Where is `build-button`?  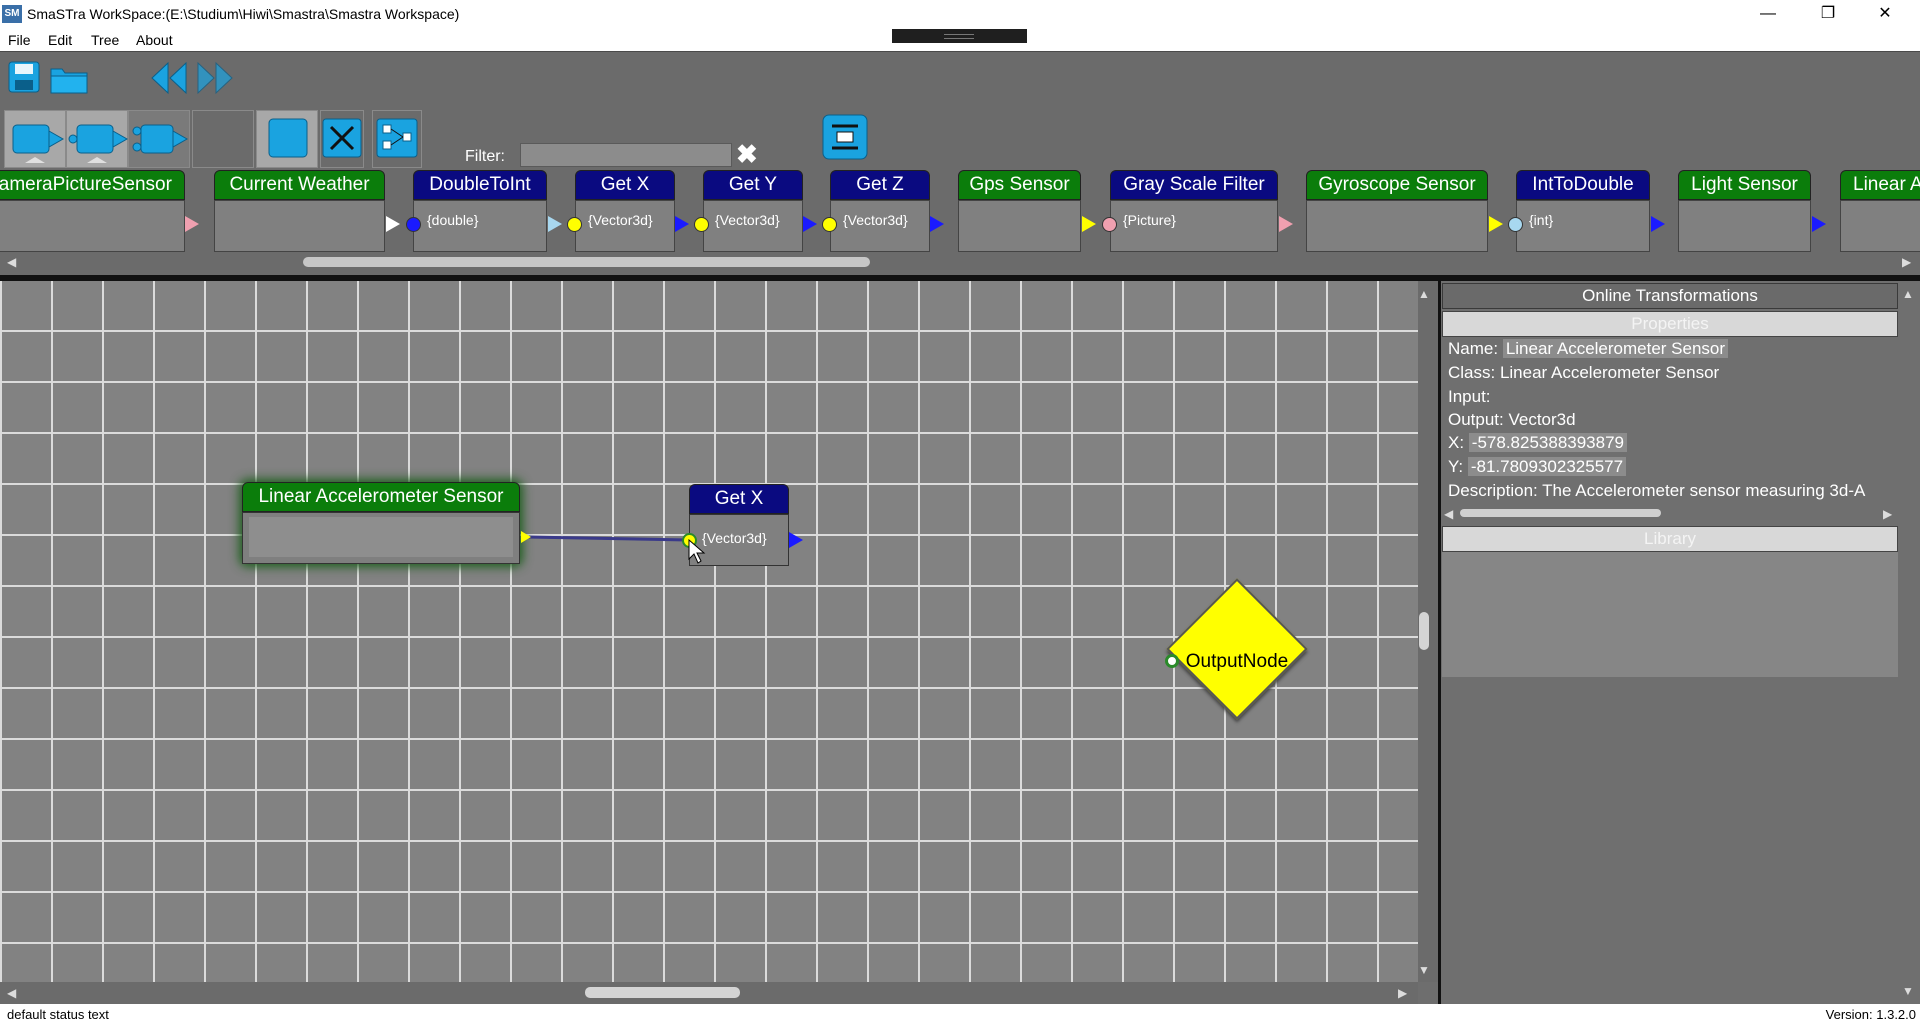 build-button is located at coordinates (342, 139).